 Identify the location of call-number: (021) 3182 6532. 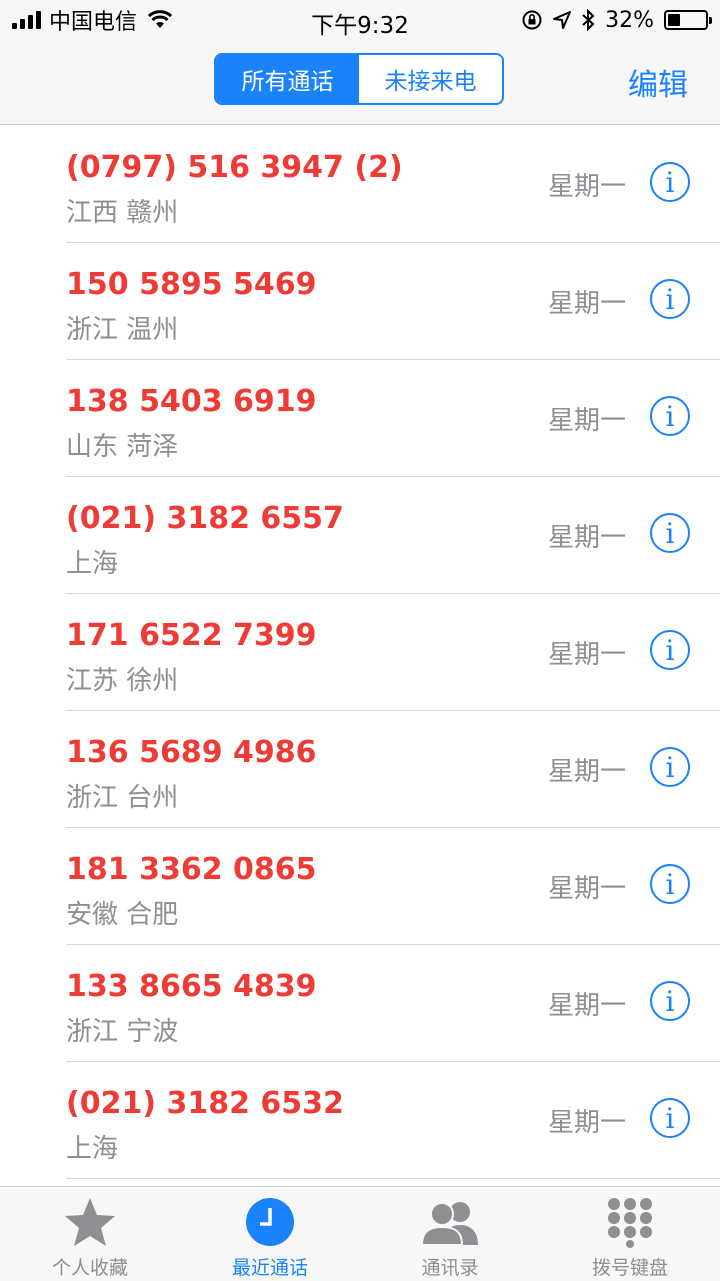
(205, 1103).